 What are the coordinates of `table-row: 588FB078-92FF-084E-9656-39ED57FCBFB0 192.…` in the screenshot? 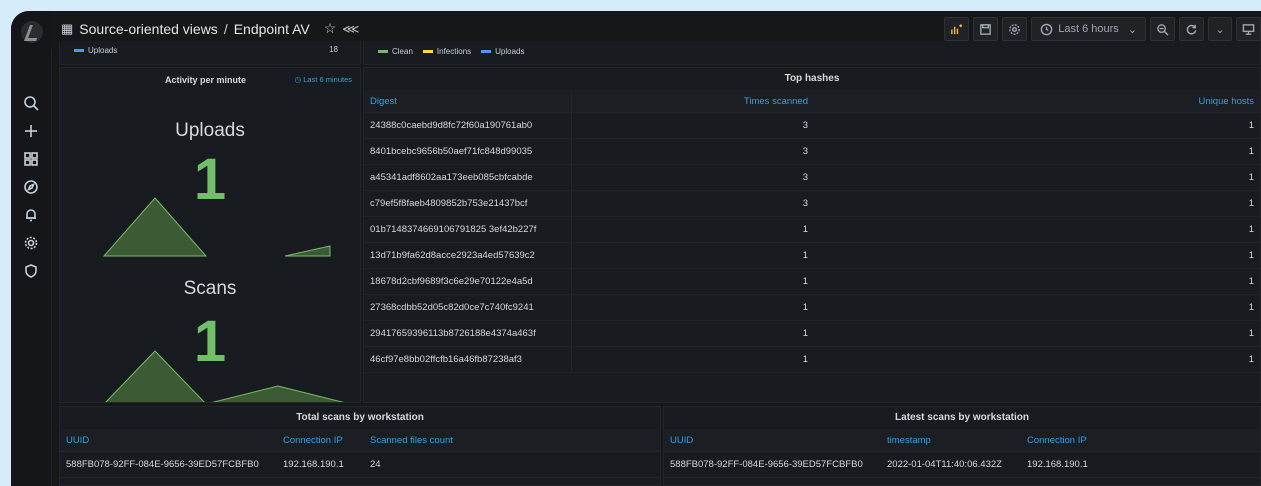 It's located at (360, 464).